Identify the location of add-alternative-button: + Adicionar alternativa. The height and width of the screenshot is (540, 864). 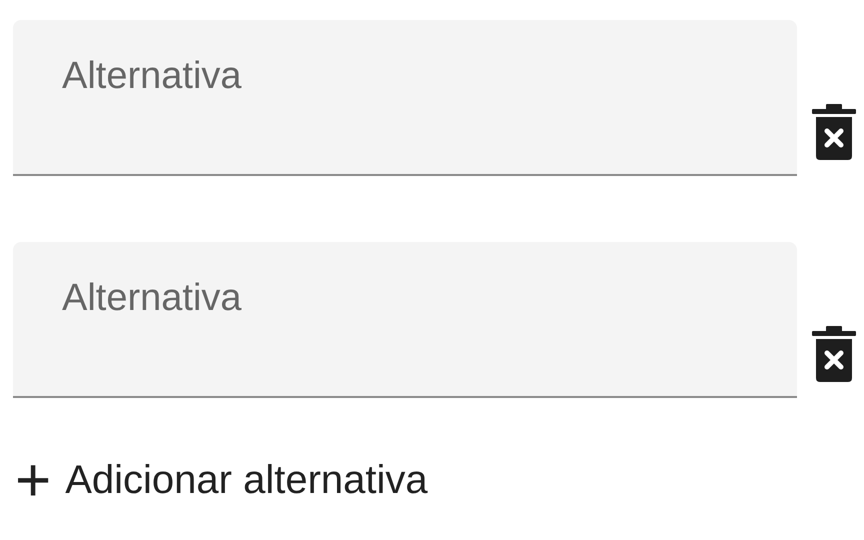
(220, 480).